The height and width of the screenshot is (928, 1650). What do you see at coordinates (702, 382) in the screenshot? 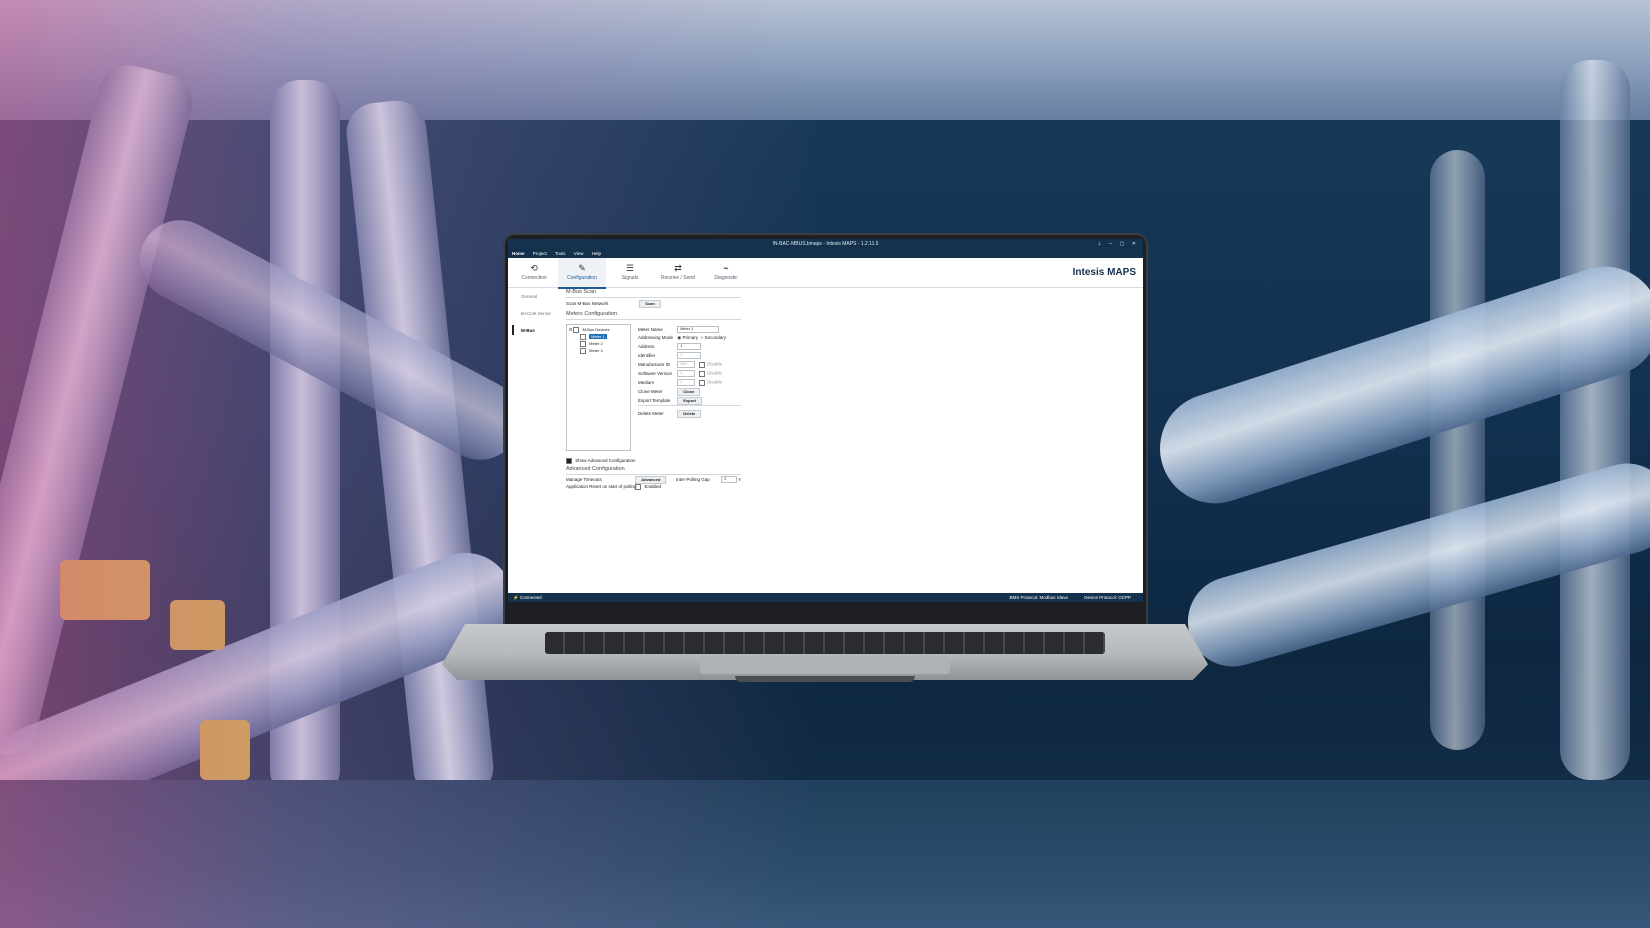
I see `medium-disable-checkbox` at bounding box center [702, 382].